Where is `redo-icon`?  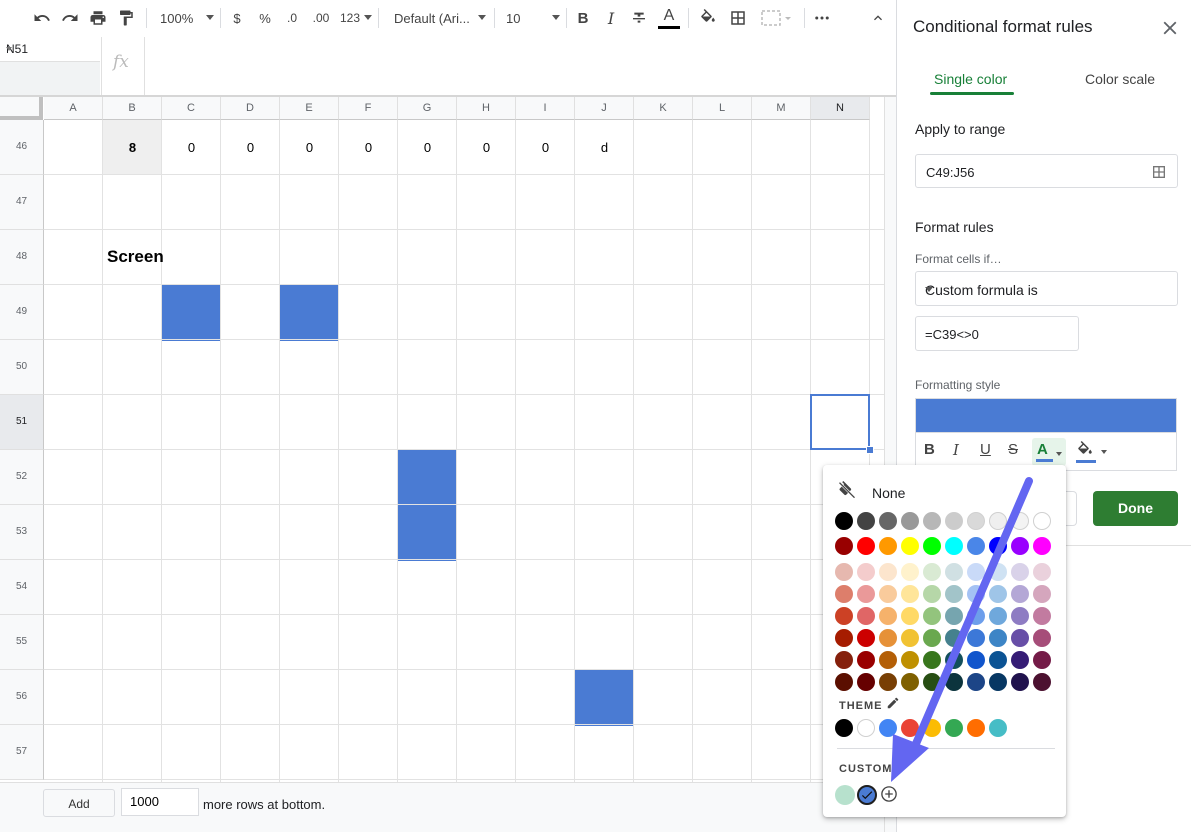
redo-icon is located at coordinates (70, 18).